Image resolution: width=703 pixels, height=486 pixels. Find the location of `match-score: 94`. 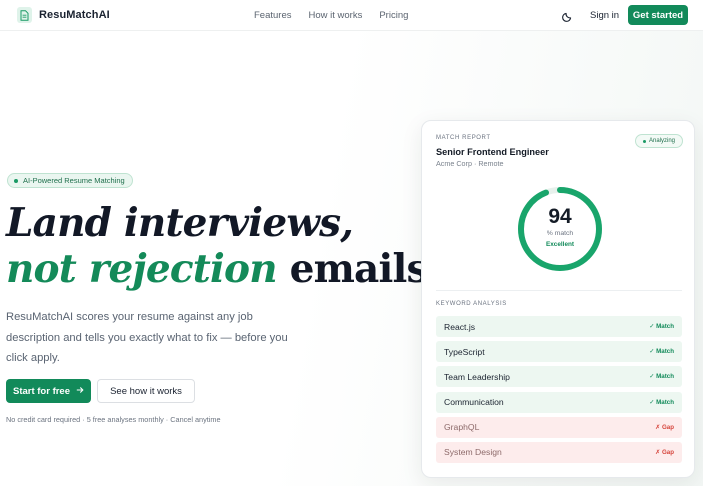

match-score: 94 is located at coordinates (560, 216).